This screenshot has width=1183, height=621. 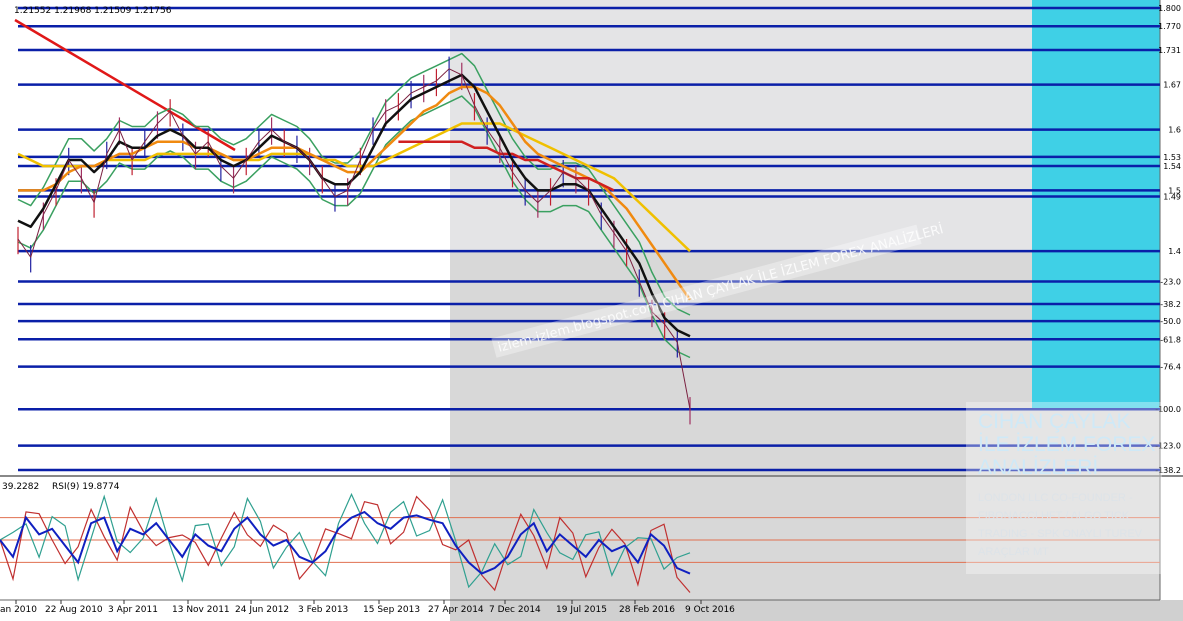 I want to click on price-label: 1.4, so click(x=1174, y=251).